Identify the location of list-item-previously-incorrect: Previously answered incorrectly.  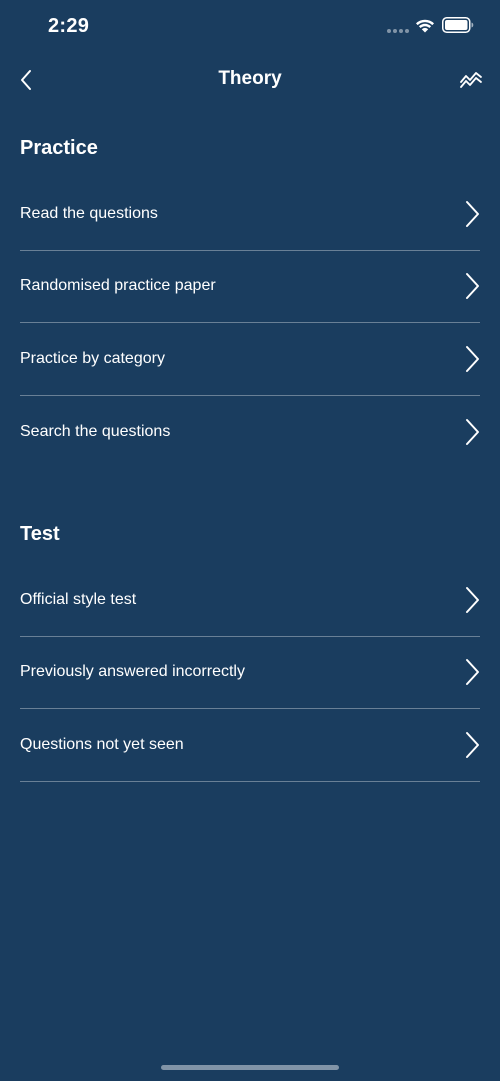
(250, 673).